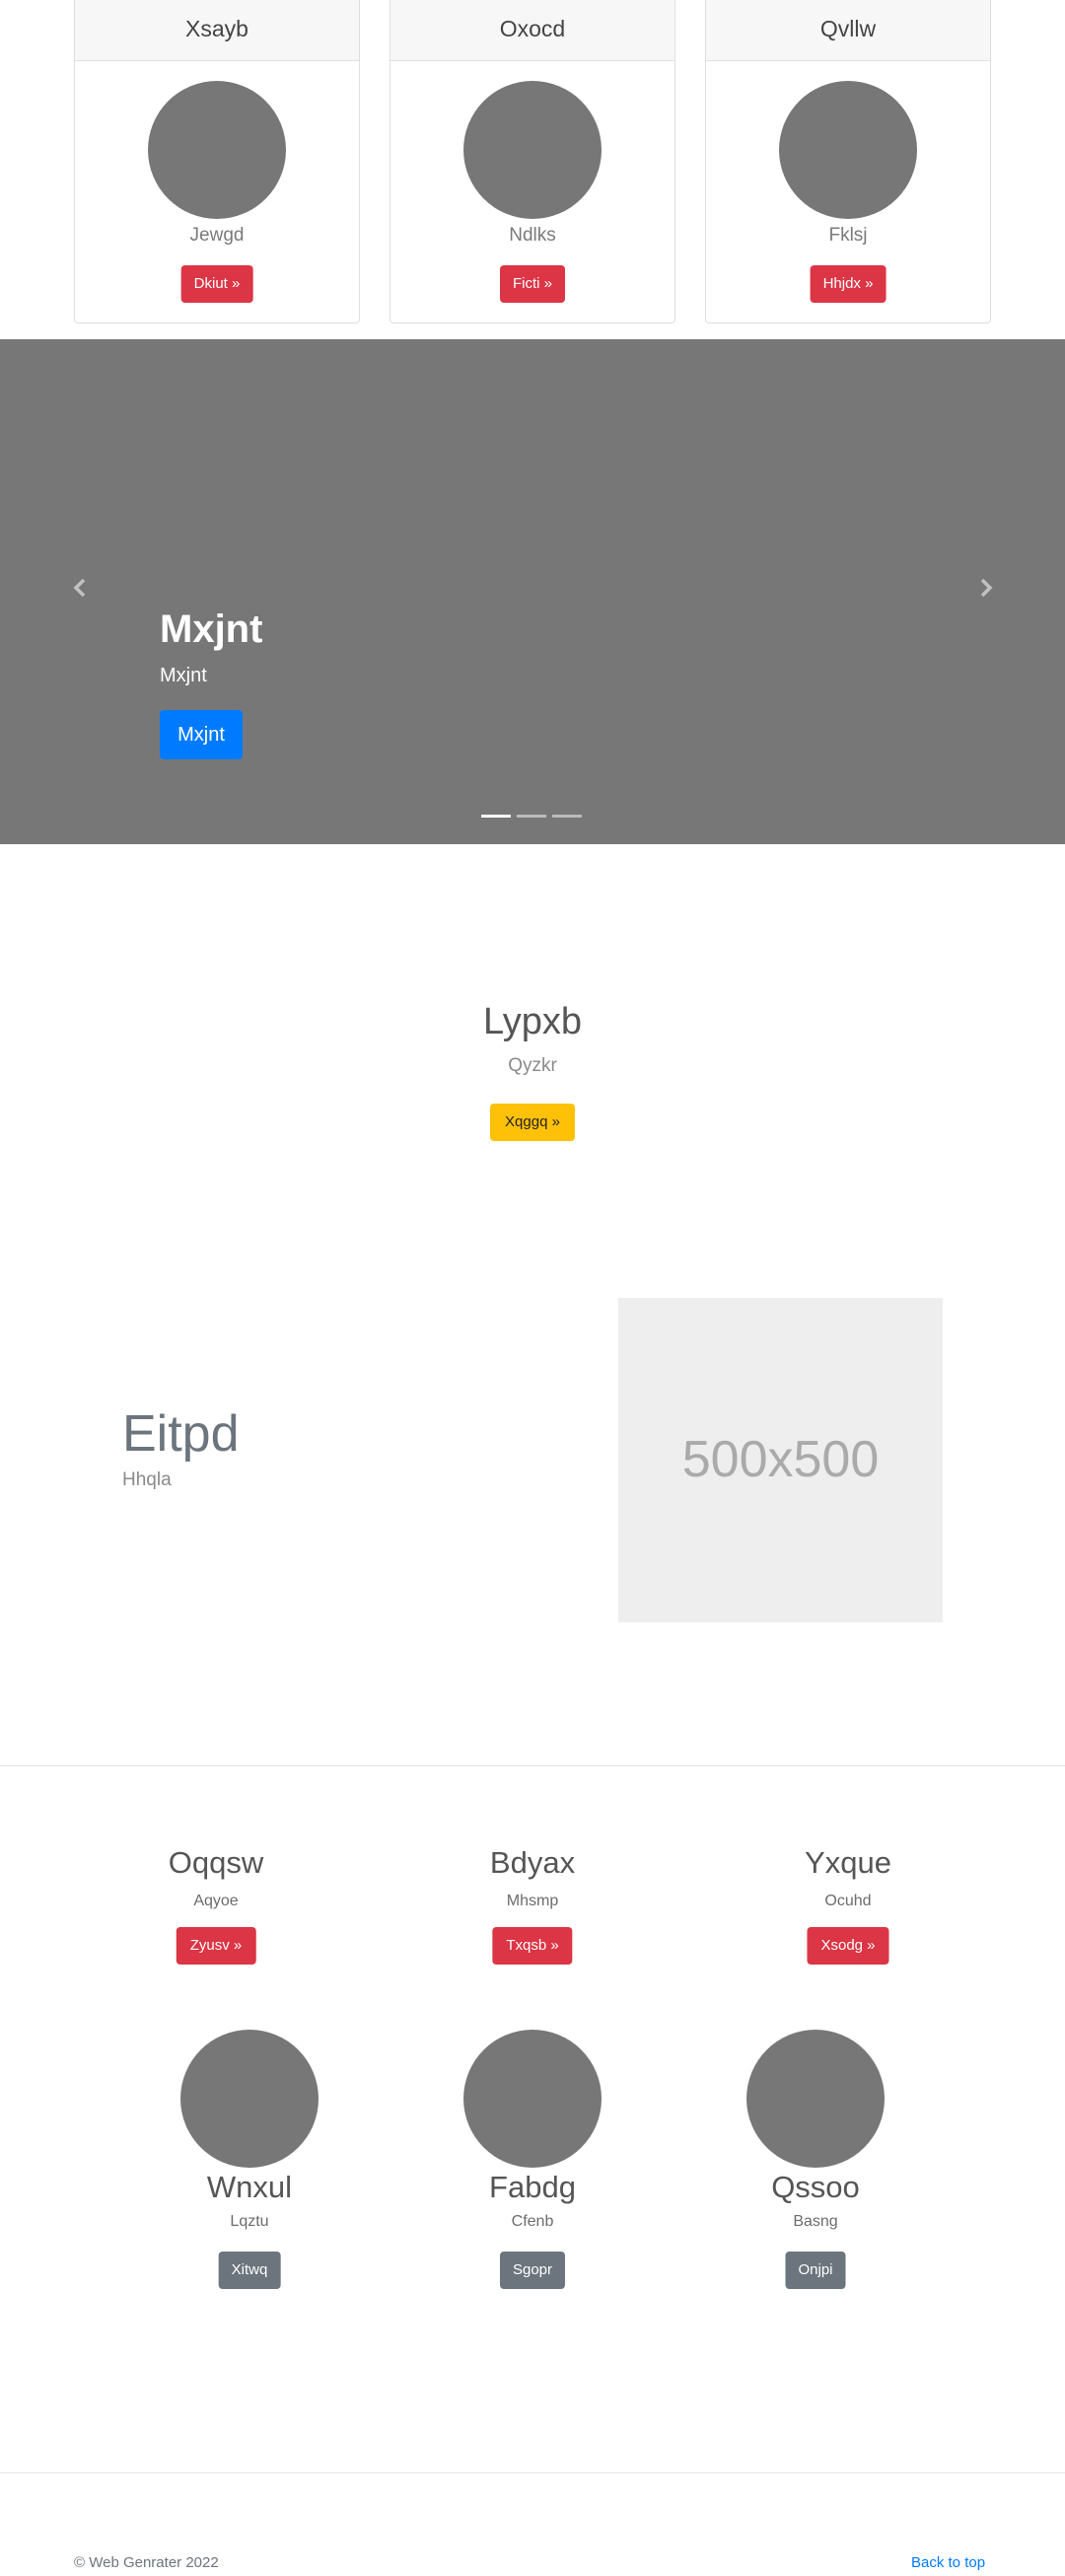 The width and height of the screenshot is (1065, 2576). Describe the element at coordinates (848, 1946) in the screenshot. I see `column-button: Xsodg »` at that location.